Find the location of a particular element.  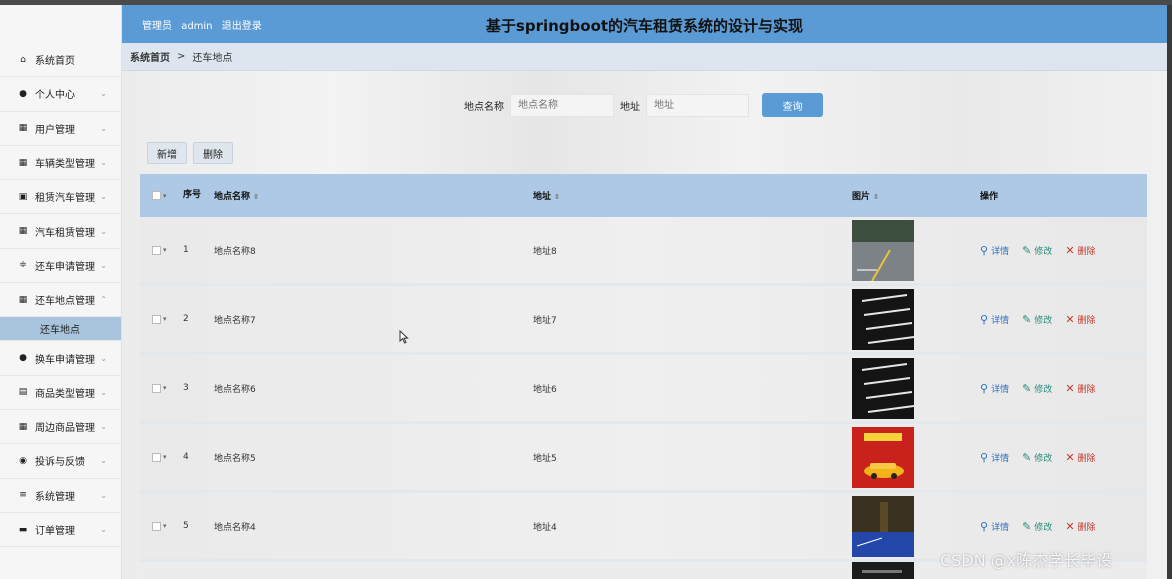

sidebar-item-label: 商品类型管理 is located at coordinates (65, 394).